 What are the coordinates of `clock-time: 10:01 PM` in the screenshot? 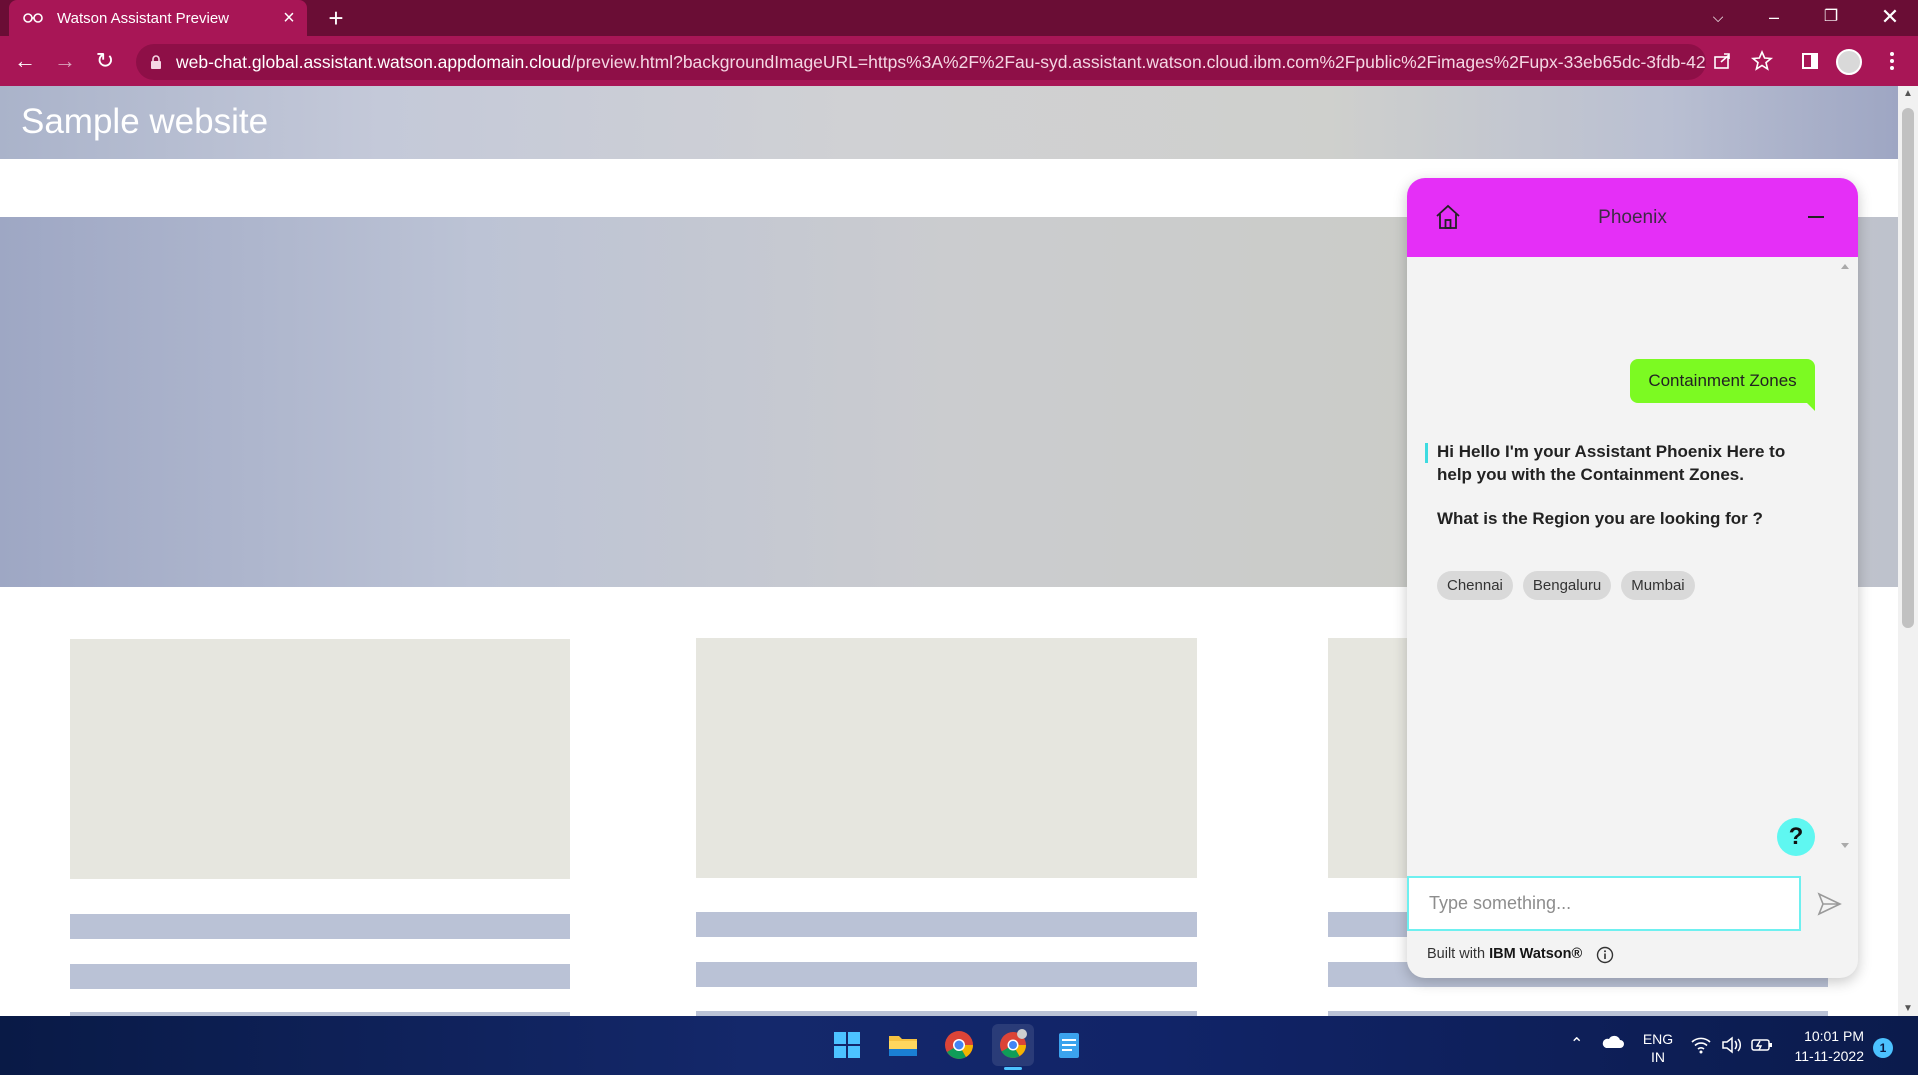 It's located at (1834, 1036).